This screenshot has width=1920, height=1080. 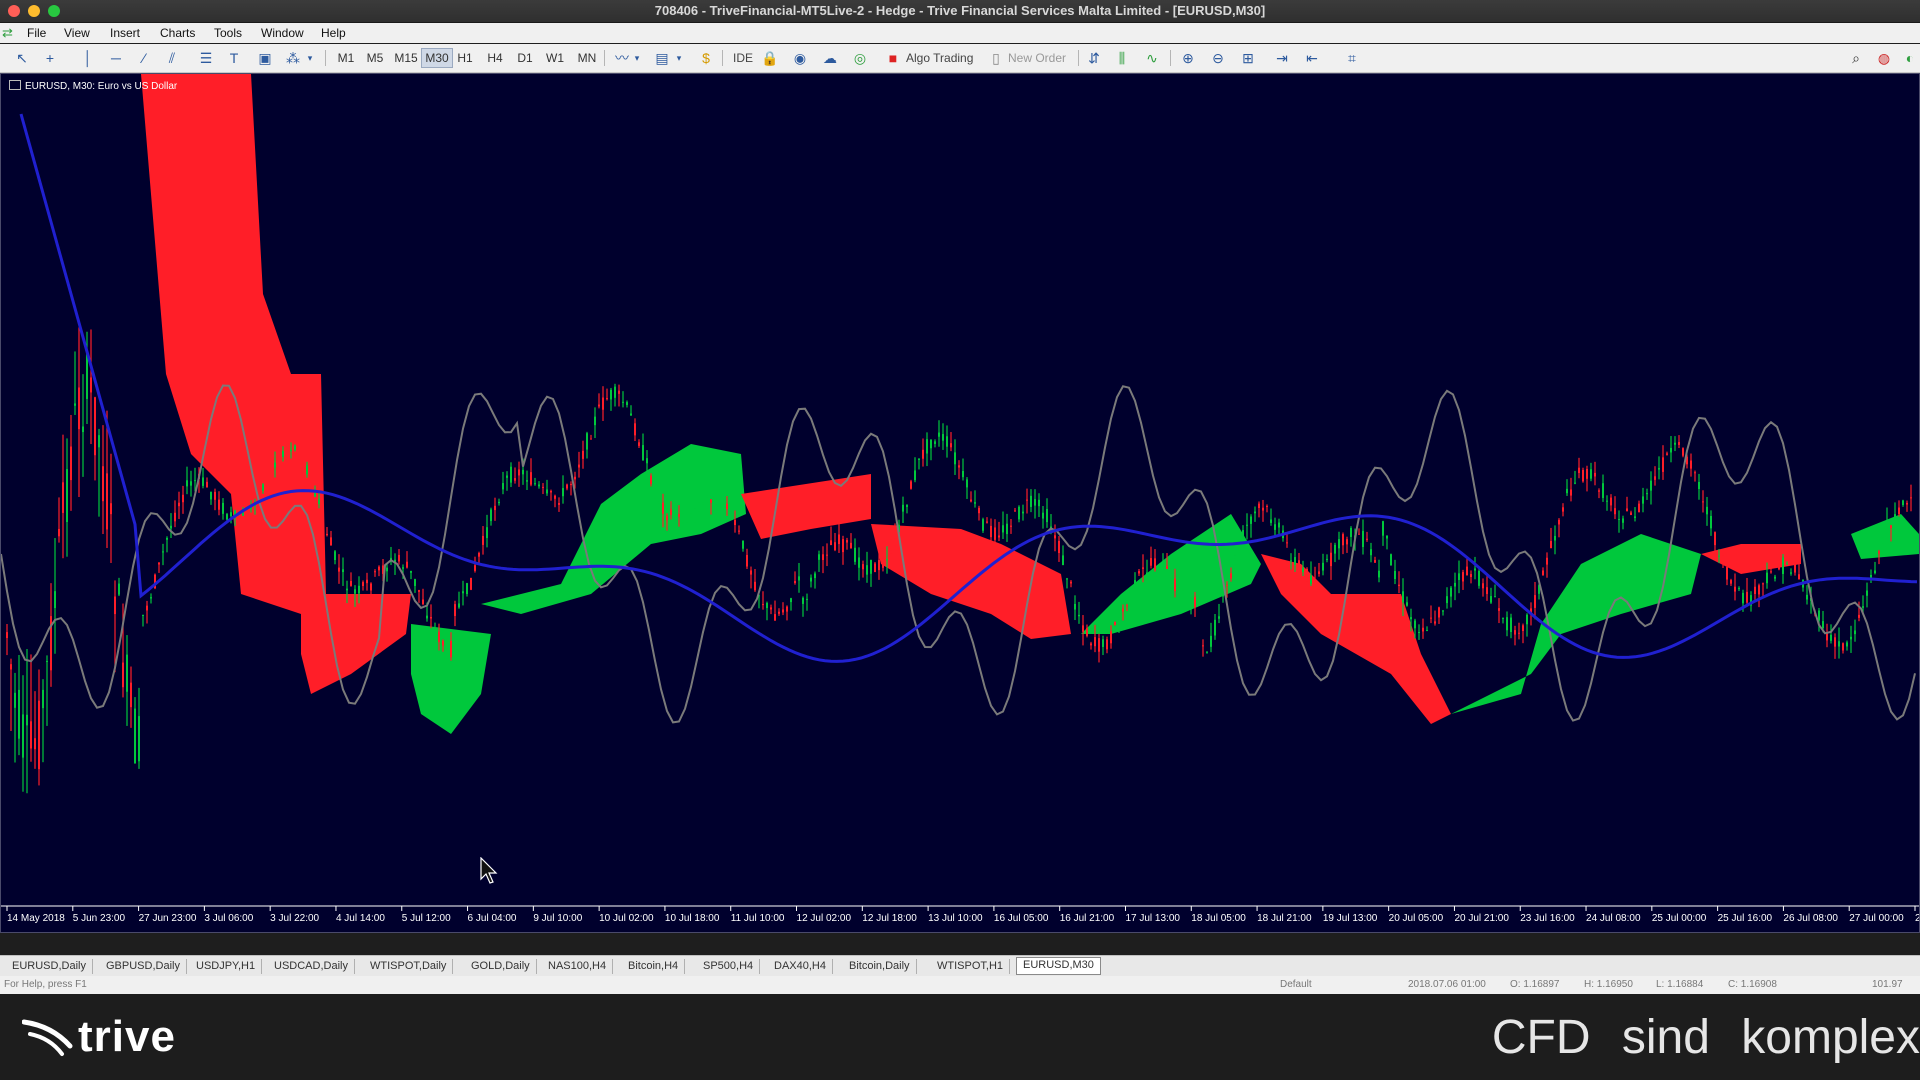 I want to click on cloud-icon: ☁, so click(x=830, y=58).